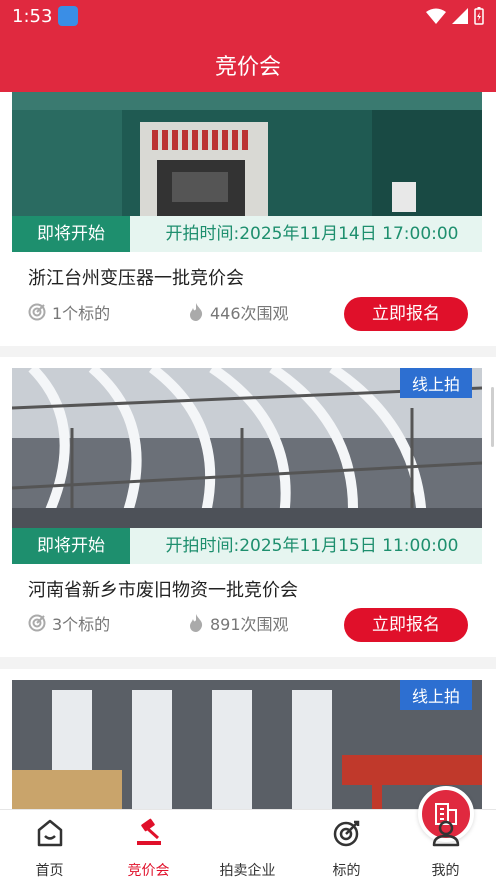  What do you see at coordinates (136, 277) in the screenshot?
I see `auction-name: 浙江台州变压器一批竞价会` at bounding box center [136, 277].